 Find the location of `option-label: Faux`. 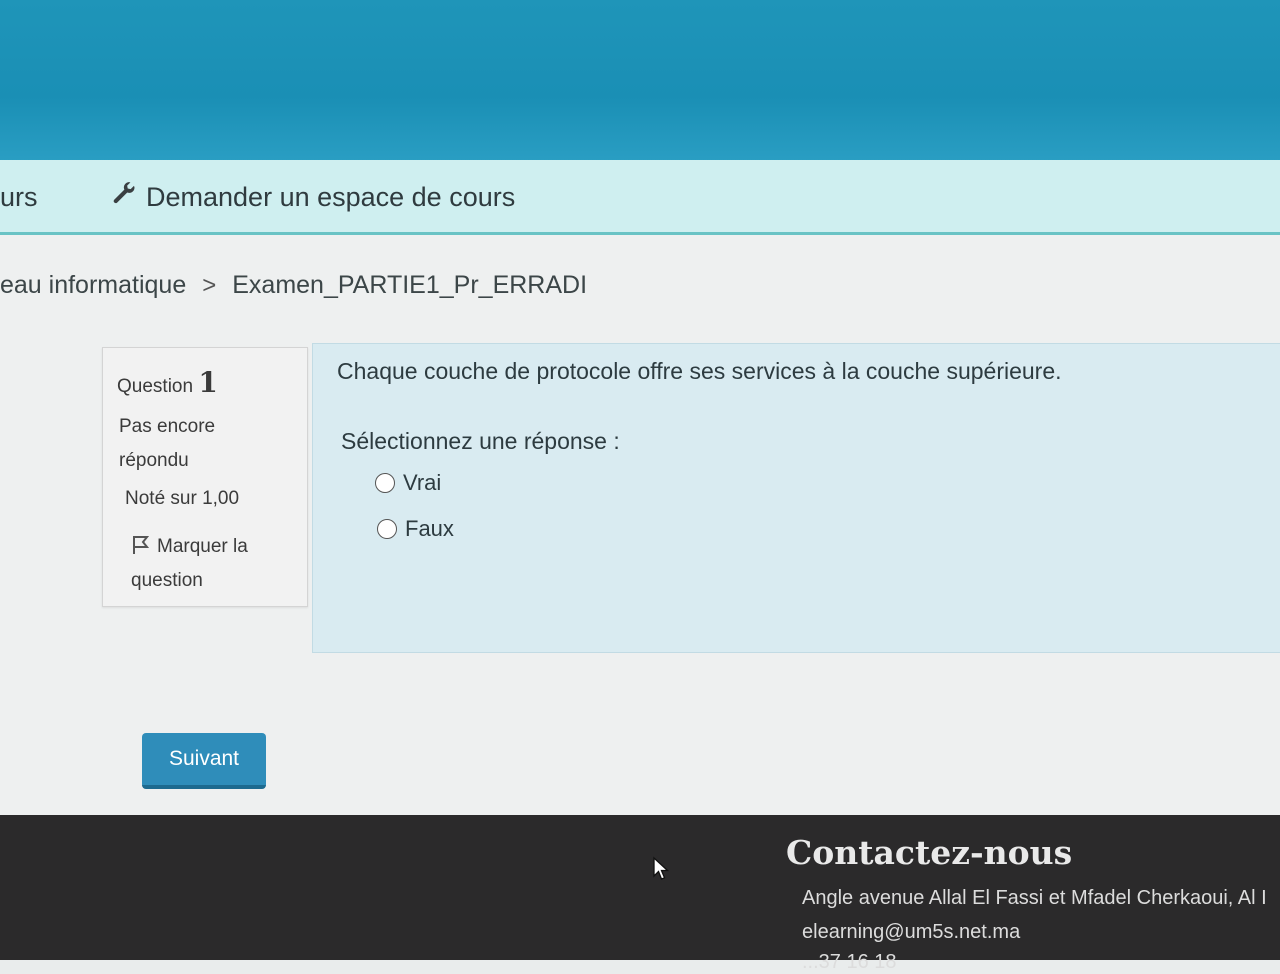

option-label: Faux is located at coordinates (429, 528).